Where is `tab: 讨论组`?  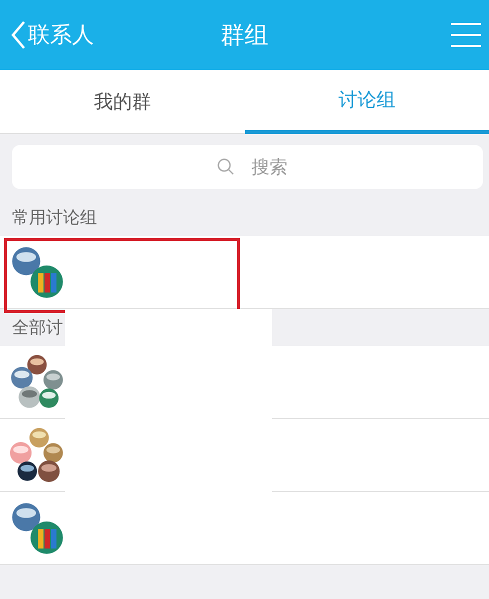
tab: 讨论组 is located at coordinates (366, 102).